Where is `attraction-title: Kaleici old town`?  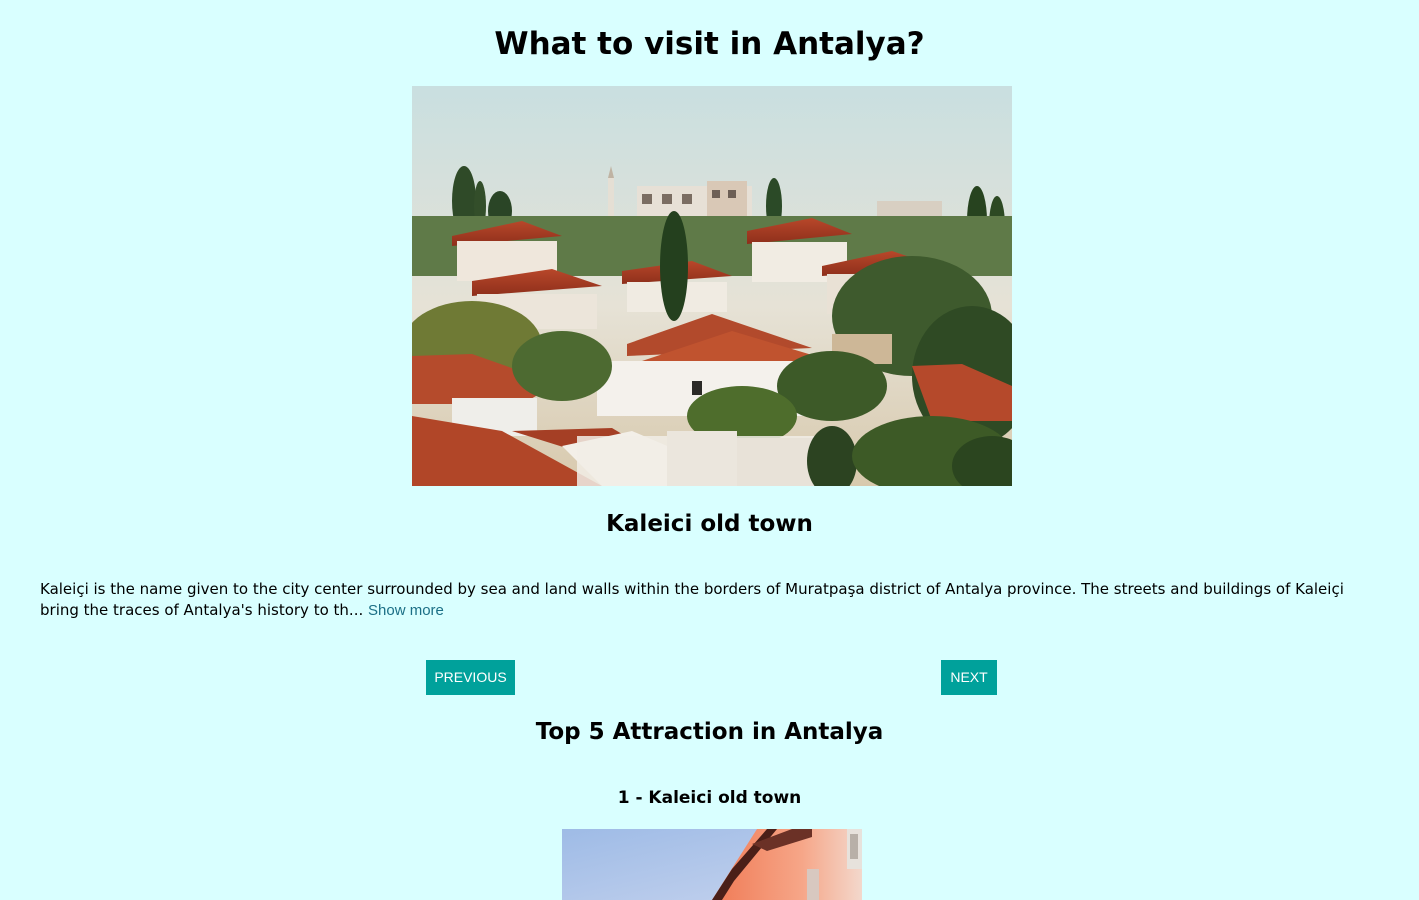 attraction-title: Kaleici old town is located at coordinates (709, 524).